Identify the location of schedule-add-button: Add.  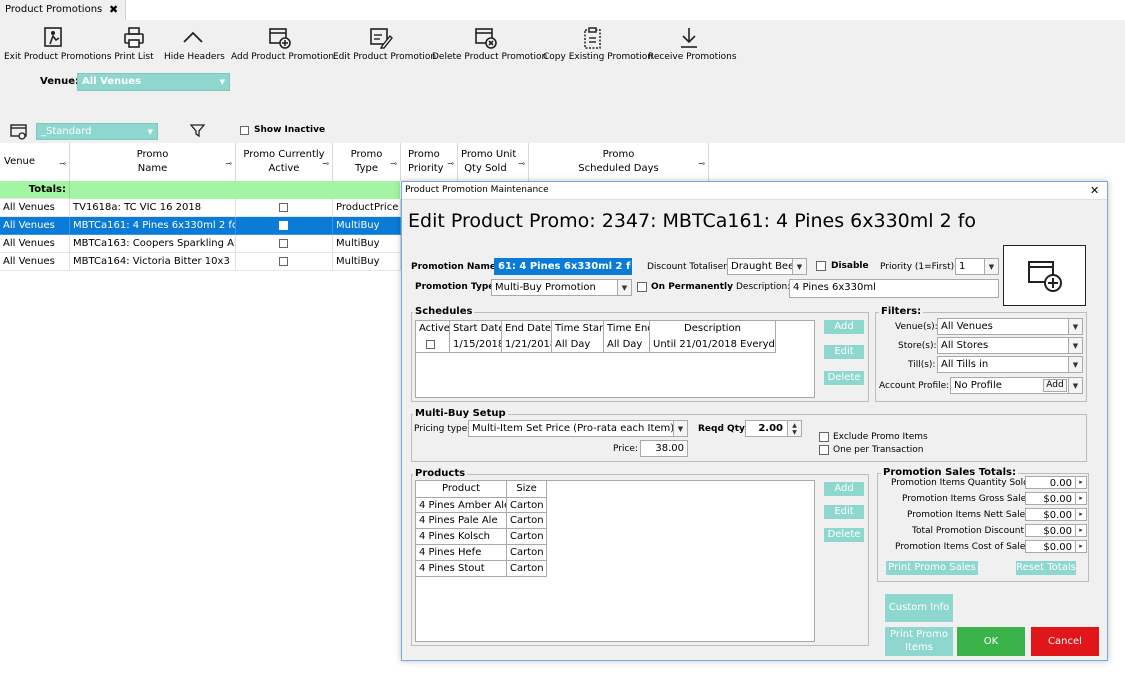
(844, 327).